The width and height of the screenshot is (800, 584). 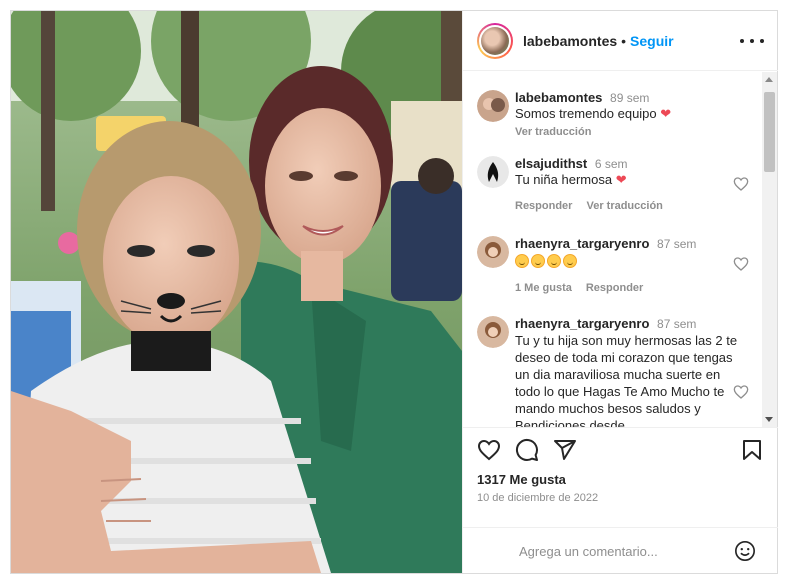 I want to click on comment-username: labebamontes, so click(x=558, y=97).